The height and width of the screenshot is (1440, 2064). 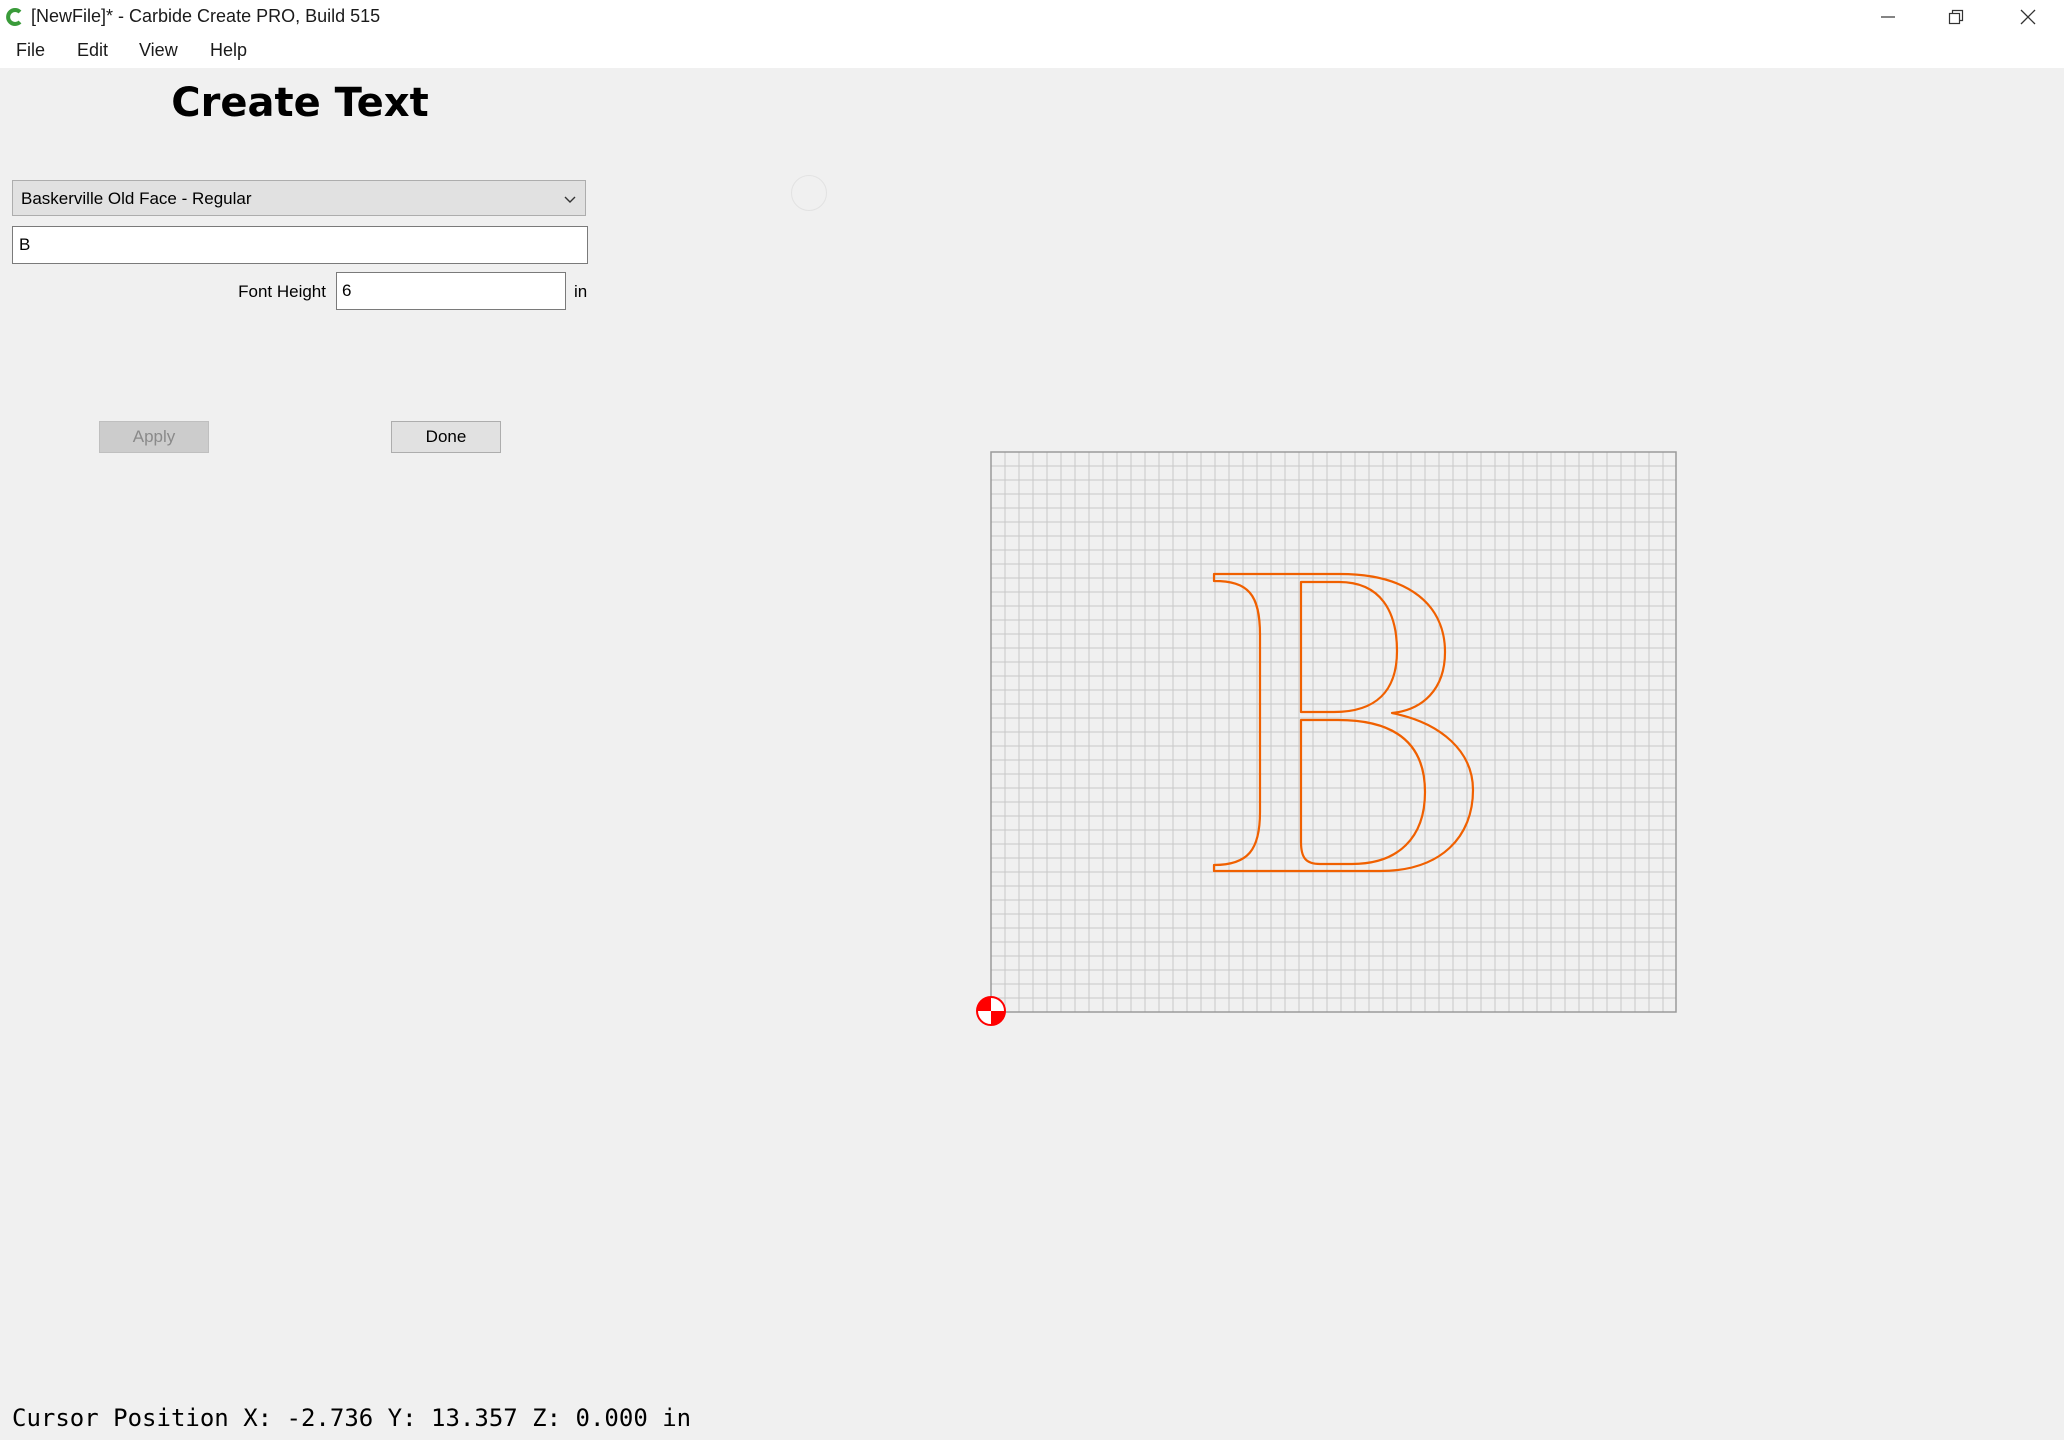 I want to click on grid, so click(x=1333, y=732).